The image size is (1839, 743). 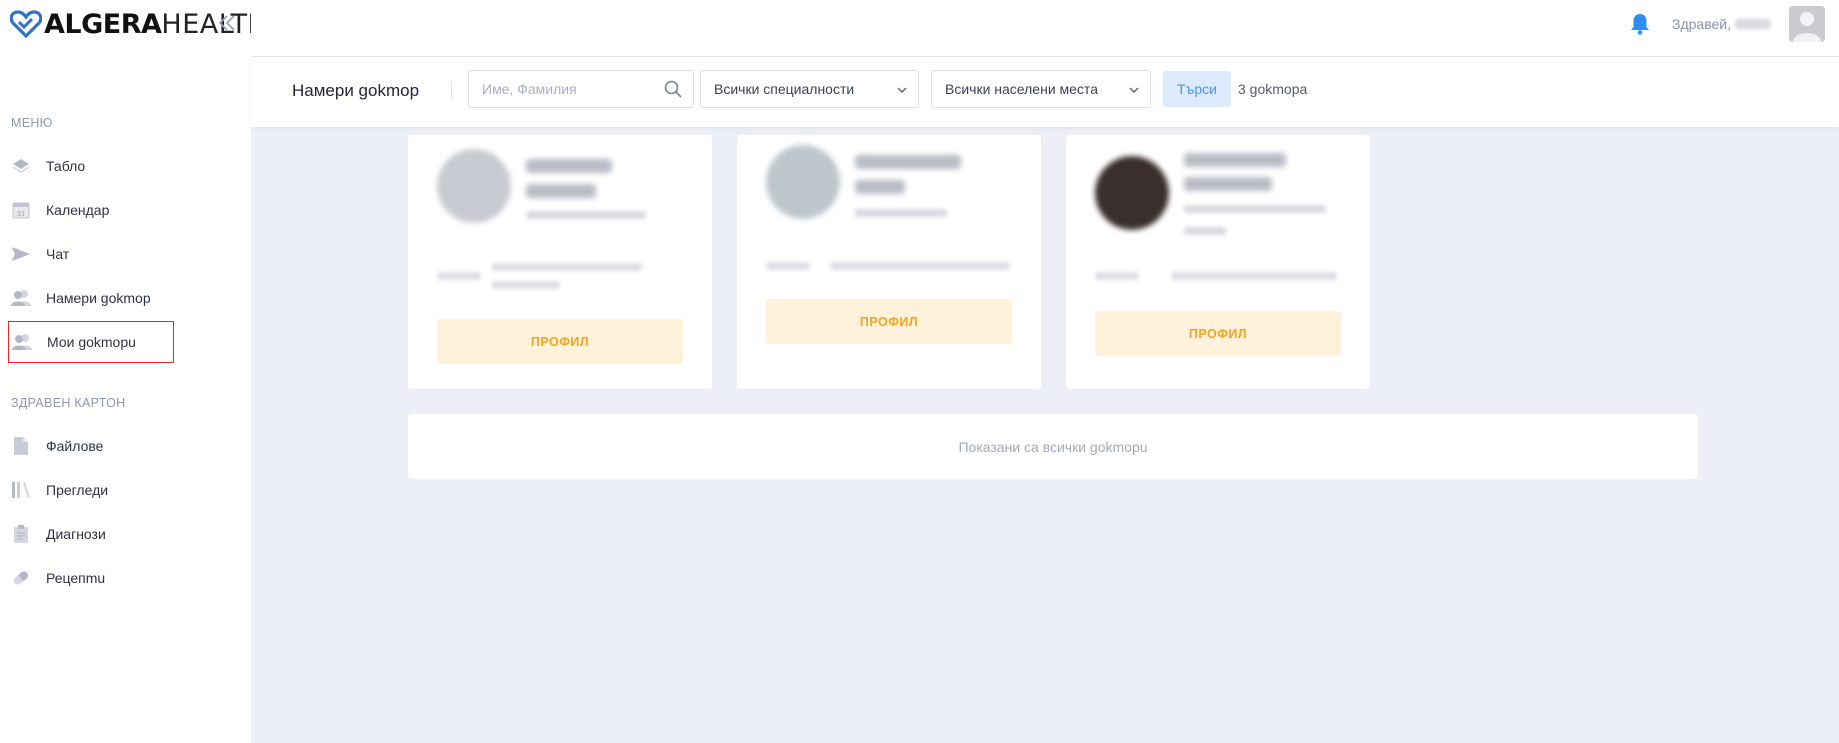 I want to click on heart-logo-icon, so click(x=26, y=24).